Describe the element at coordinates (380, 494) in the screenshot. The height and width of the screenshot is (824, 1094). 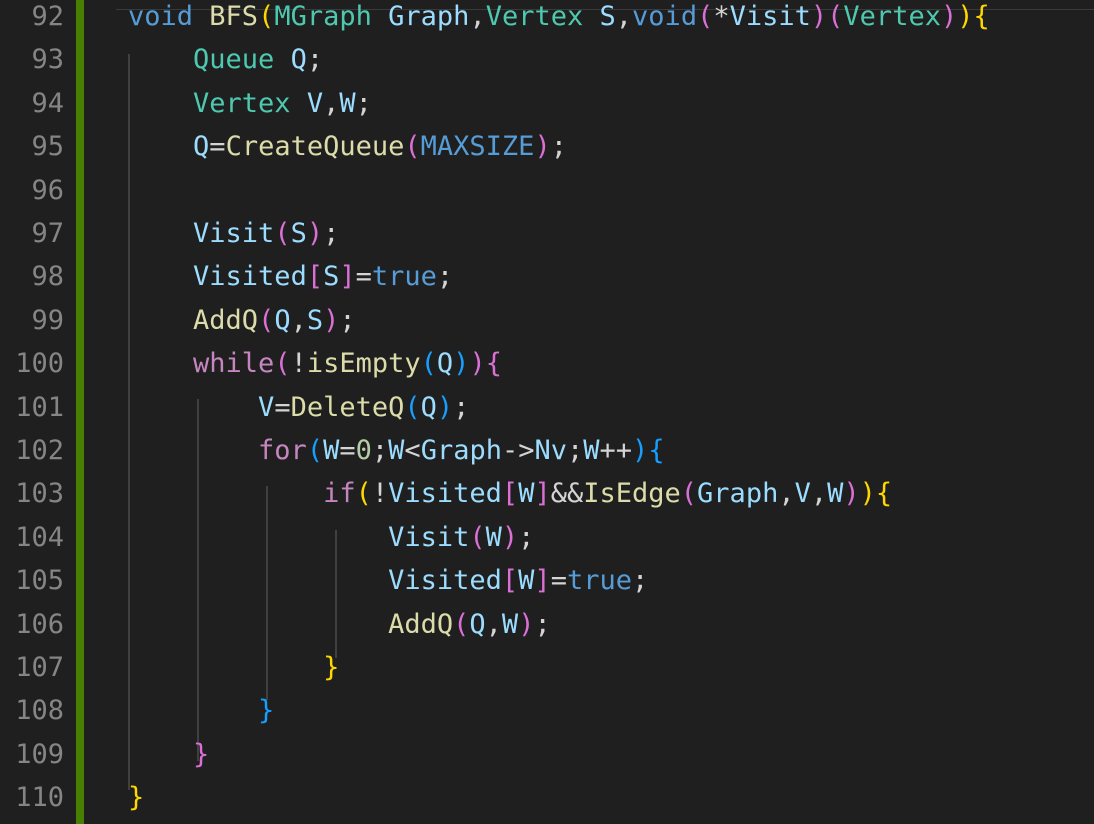
I see `code-token: !` at that location.